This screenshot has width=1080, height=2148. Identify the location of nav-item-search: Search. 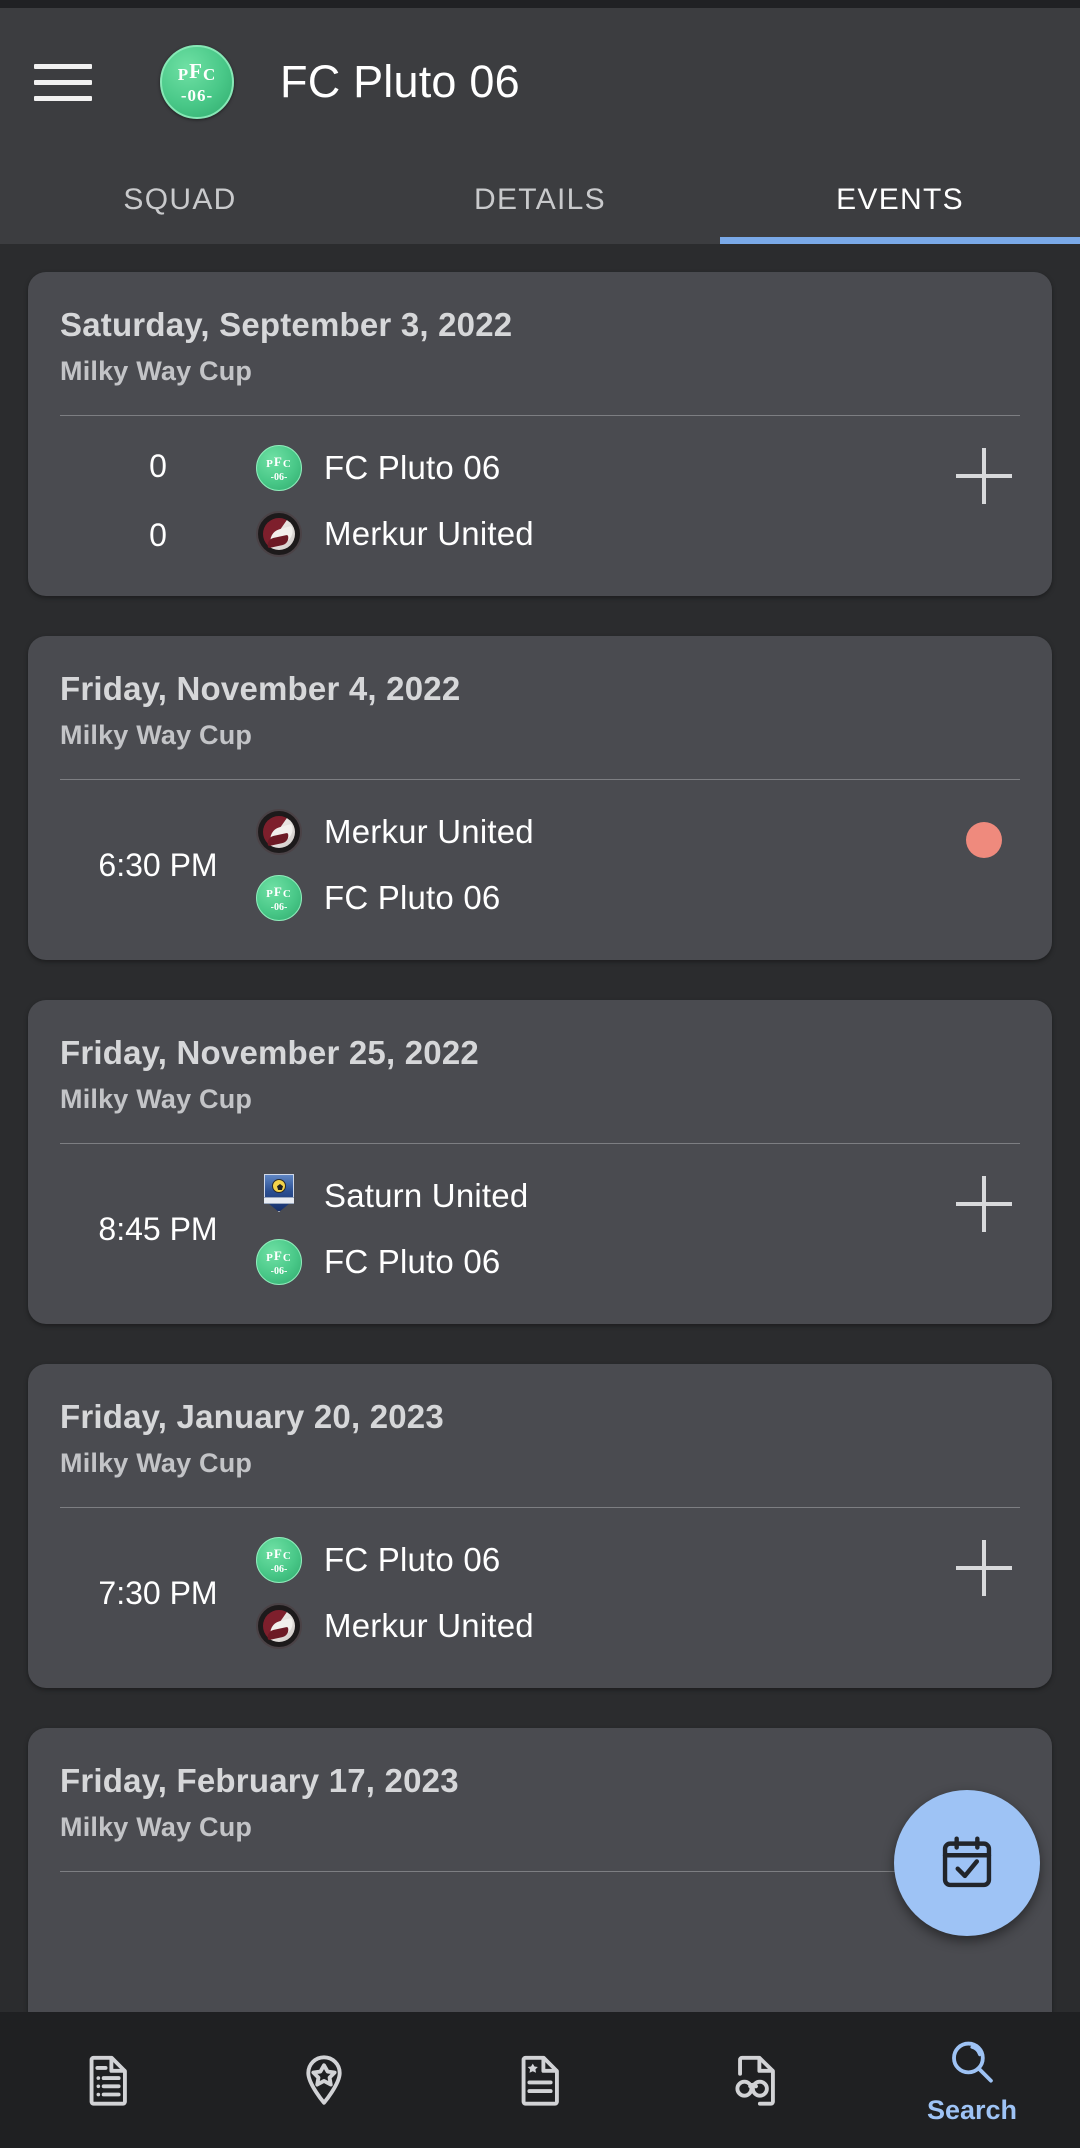
(972, 2080).